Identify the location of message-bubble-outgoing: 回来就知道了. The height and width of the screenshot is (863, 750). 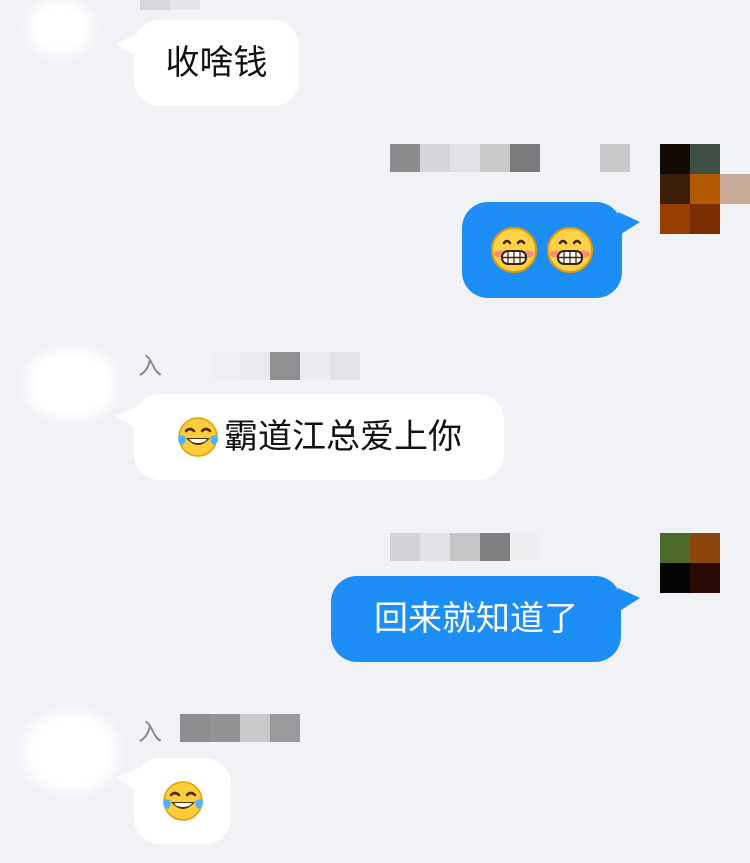
(476, 619).